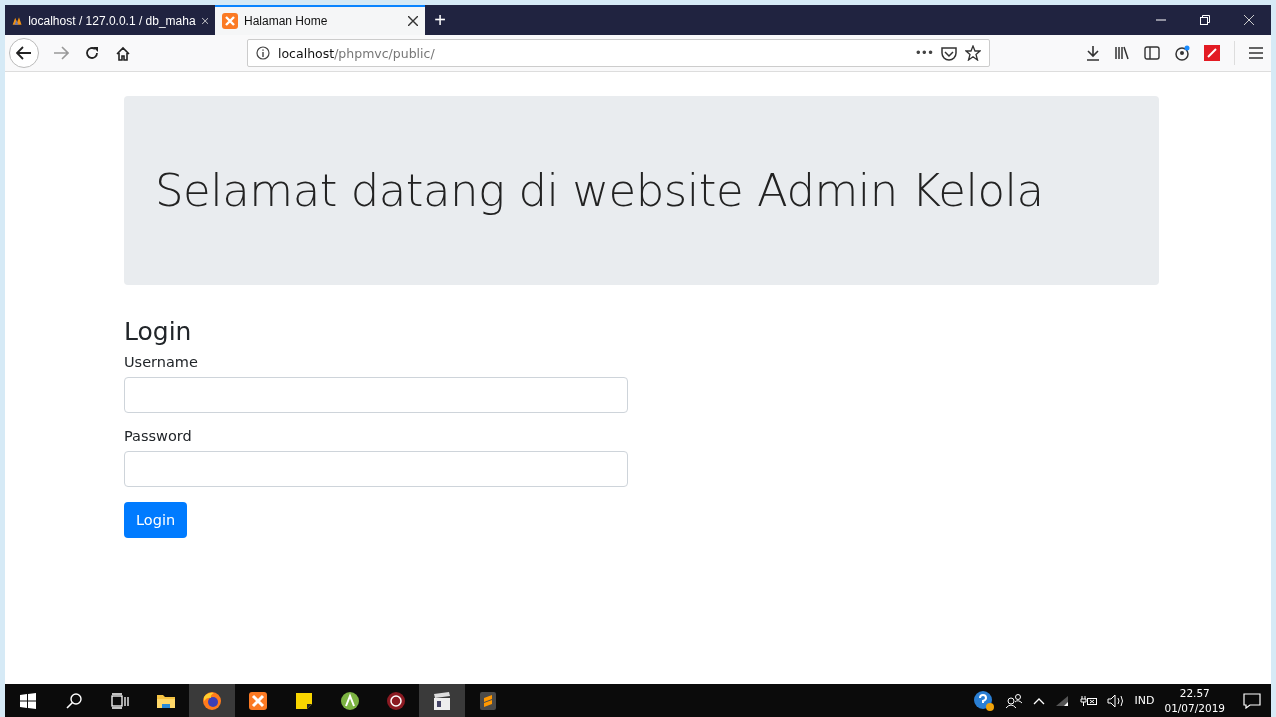 This screenshot has height=717, width=1276. What do you see at coordinates (286, 21) in the screenshot?
I see `tab-title: Halaman Home` at bounding box center [286, 21].